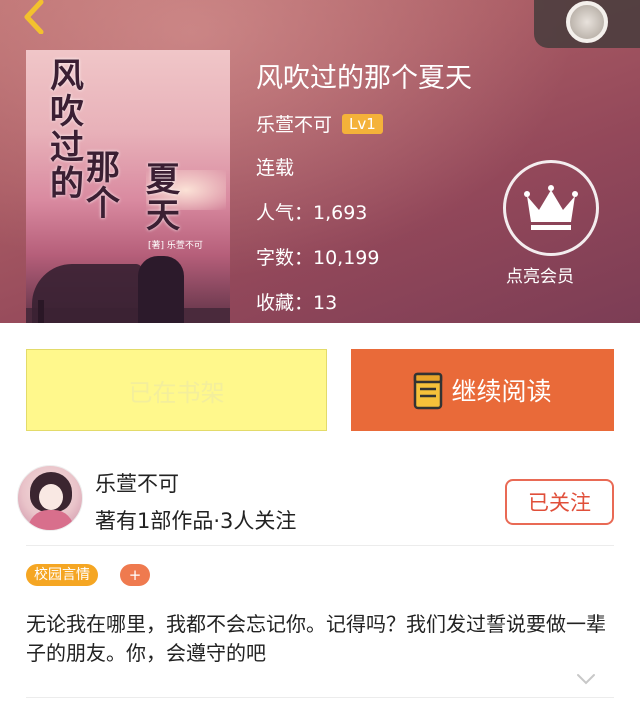  Describe the element at coordinates (364, 78) in the screenshot. I see `book-title: 风吹过的那个夏天` at that location.